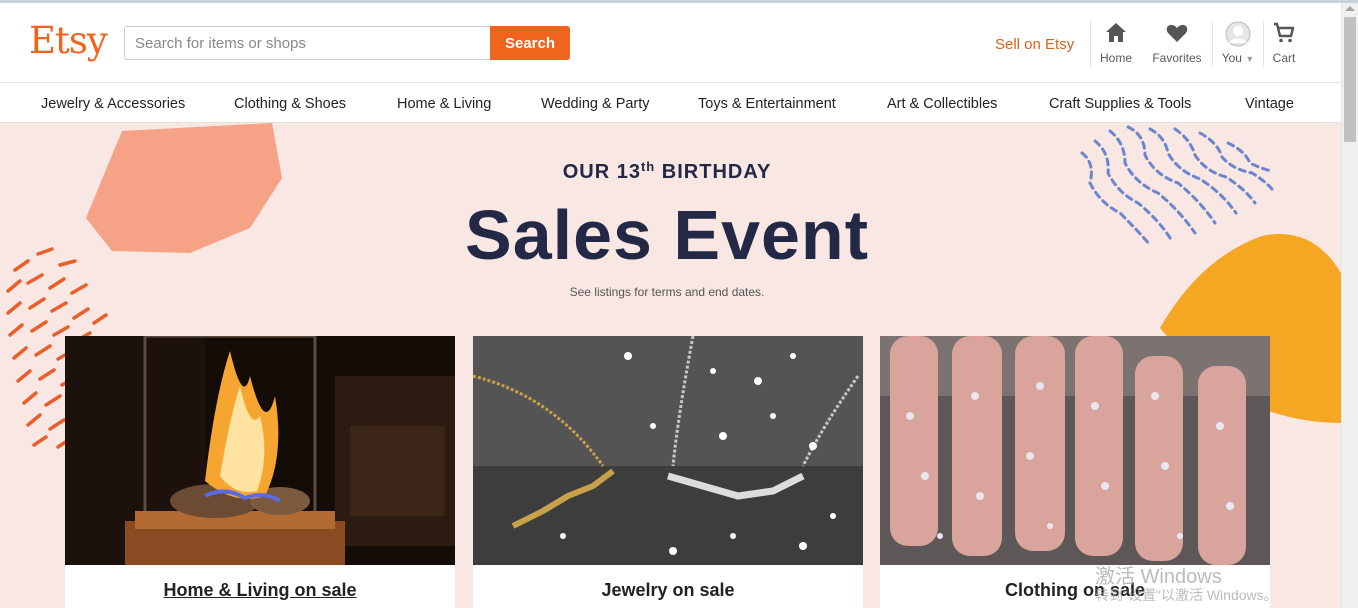  I want to click on nav-favorites: Favorites, so click(1177, 47).